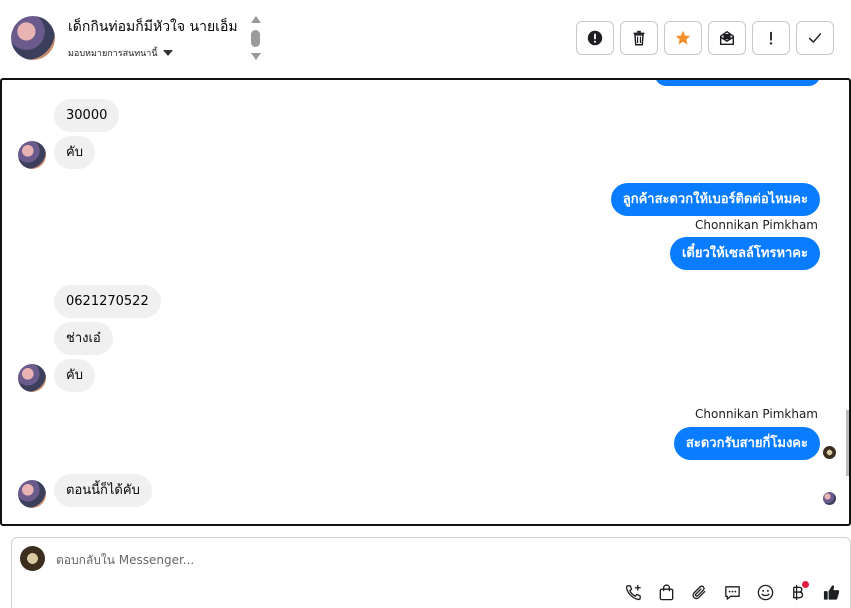 The image size is (851, 608). I want to click on contact-name: เด็กกินท่อมก็มีหัวใจ นายเอ็ม, so click(153, 27).